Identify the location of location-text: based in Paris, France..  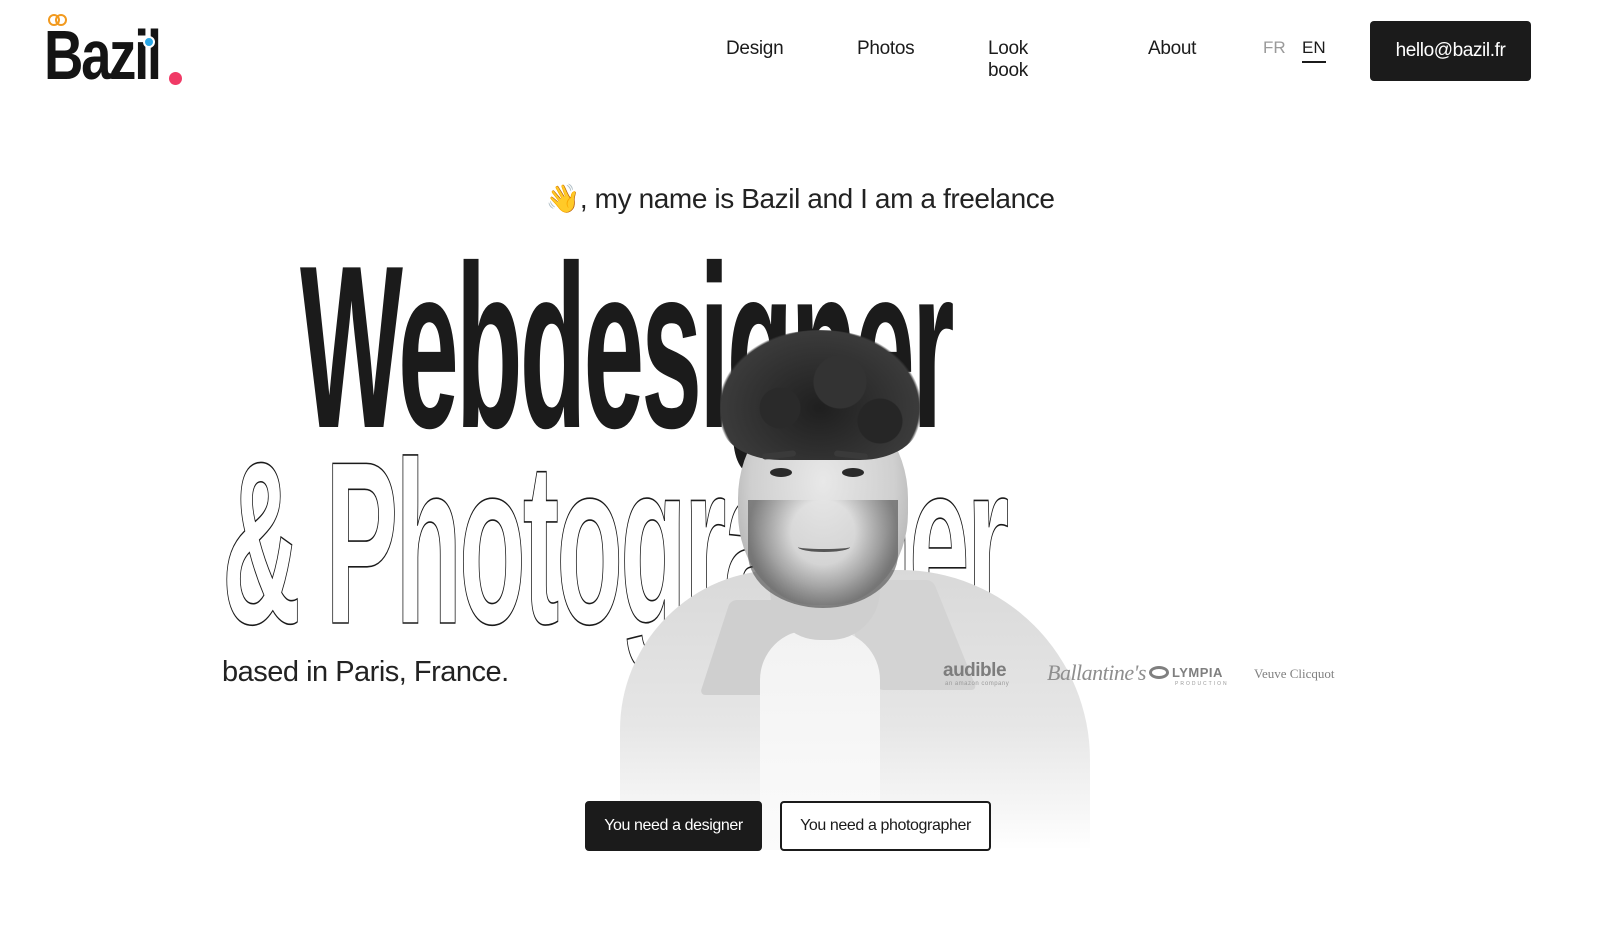
(365, 672).